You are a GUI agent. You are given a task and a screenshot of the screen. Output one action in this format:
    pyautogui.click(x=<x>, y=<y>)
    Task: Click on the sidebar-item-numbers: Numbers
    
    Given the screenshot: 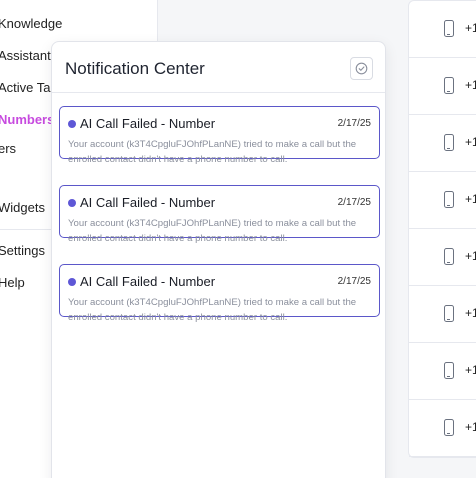 What is the action you would take?
    pyautogui.click(x=27, y=119)
    